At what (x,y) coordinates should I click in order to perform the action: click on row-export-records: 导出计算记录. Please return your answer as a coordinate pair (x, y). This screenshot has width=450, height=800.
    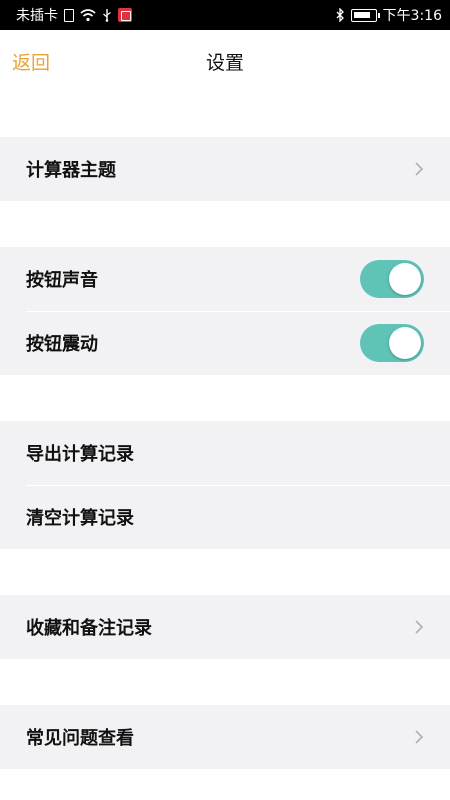
    Looking at the image, I should click on (225, 453).